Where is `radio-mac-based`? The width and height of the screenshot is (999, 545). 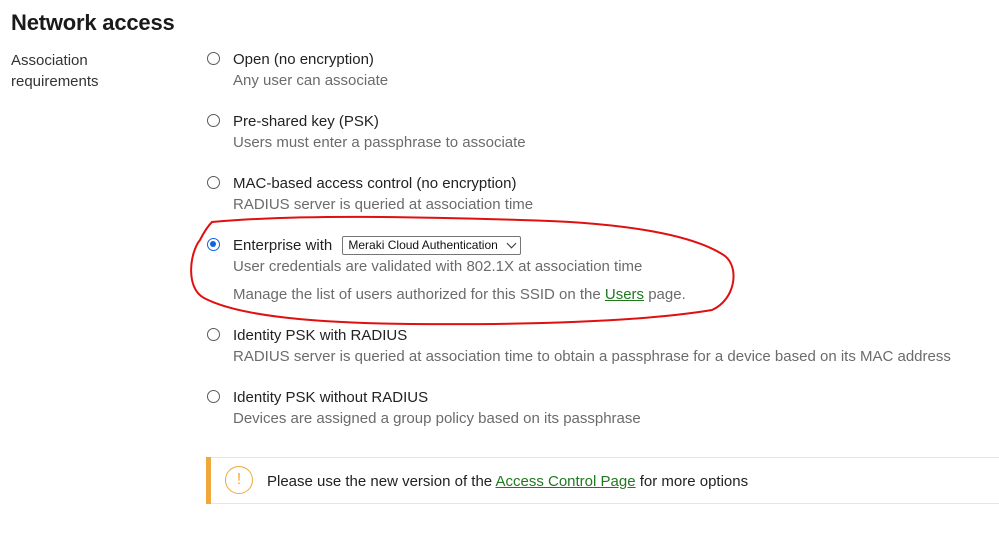 radio-mac-based is located at coordinates (213, 182).